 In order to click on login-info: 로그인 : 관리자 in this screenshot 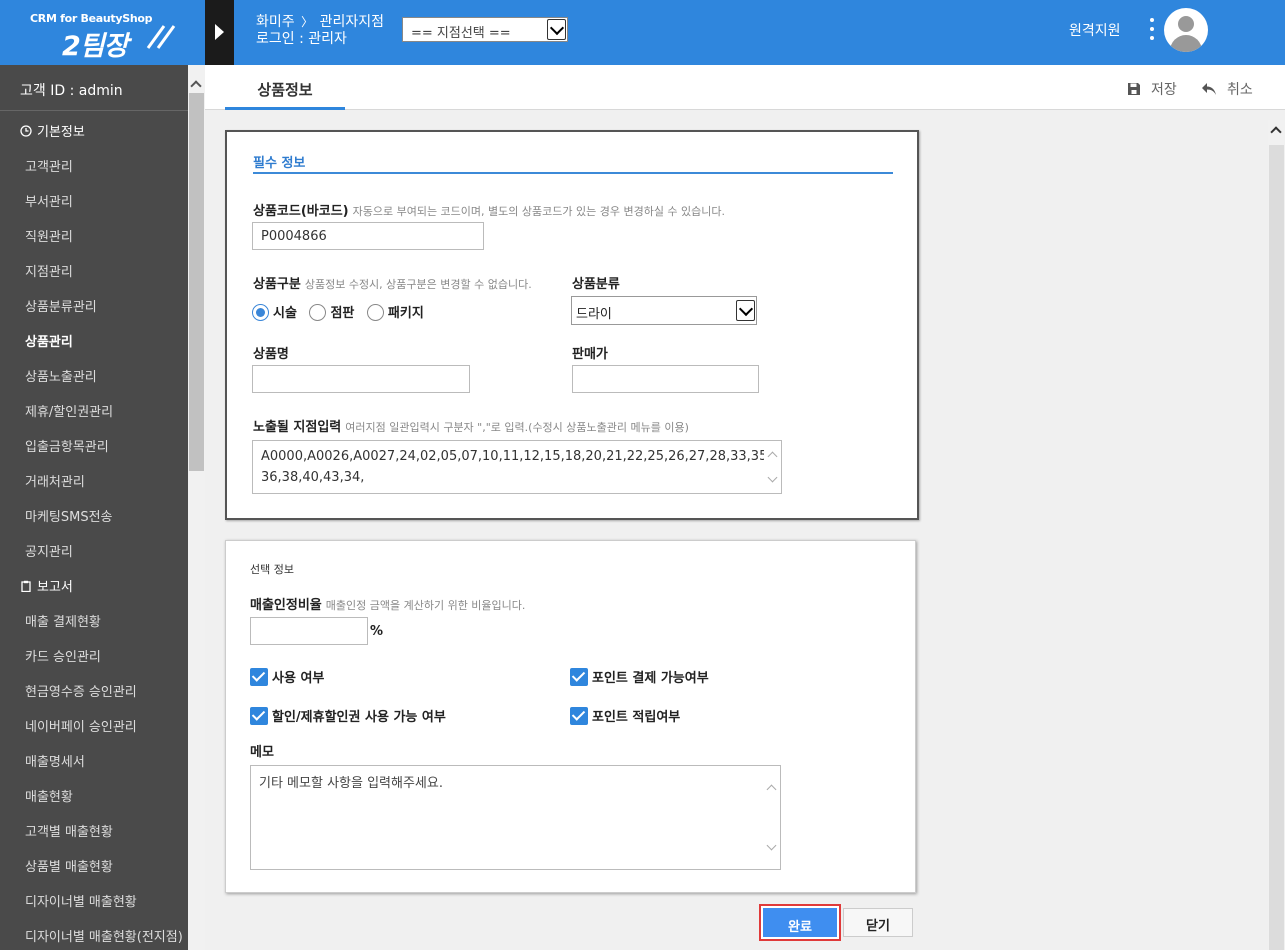, I will do `click(301, 39)`.